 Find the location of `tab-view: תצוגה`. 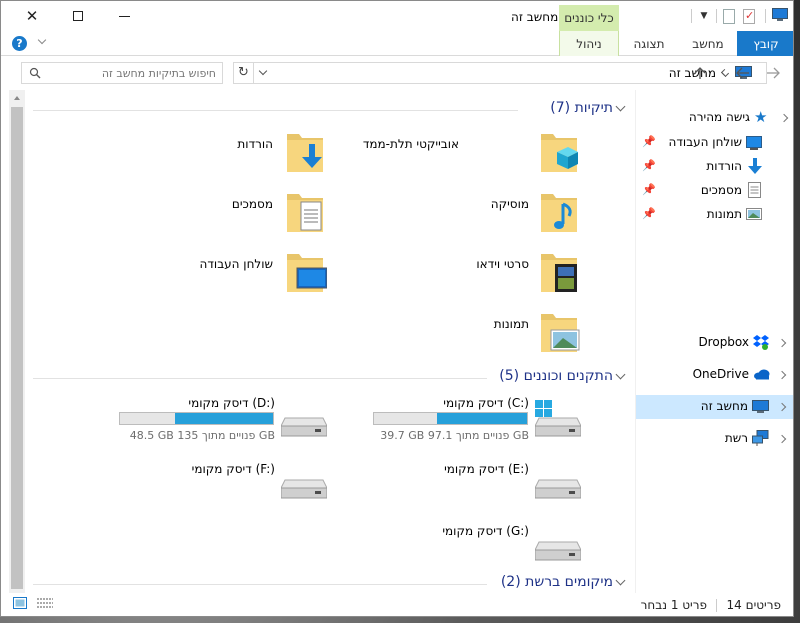

tab-view: תצוגה is located at coordinates (649, 43).